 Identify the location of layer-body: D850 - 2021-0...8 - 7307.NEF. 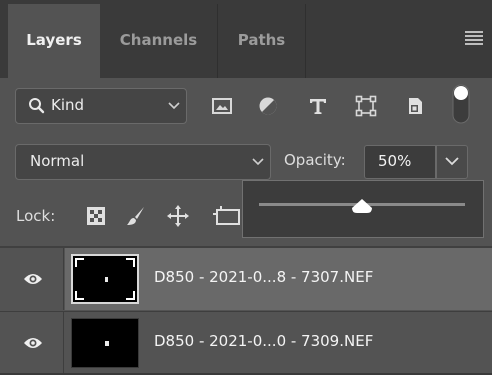
(278, 279).